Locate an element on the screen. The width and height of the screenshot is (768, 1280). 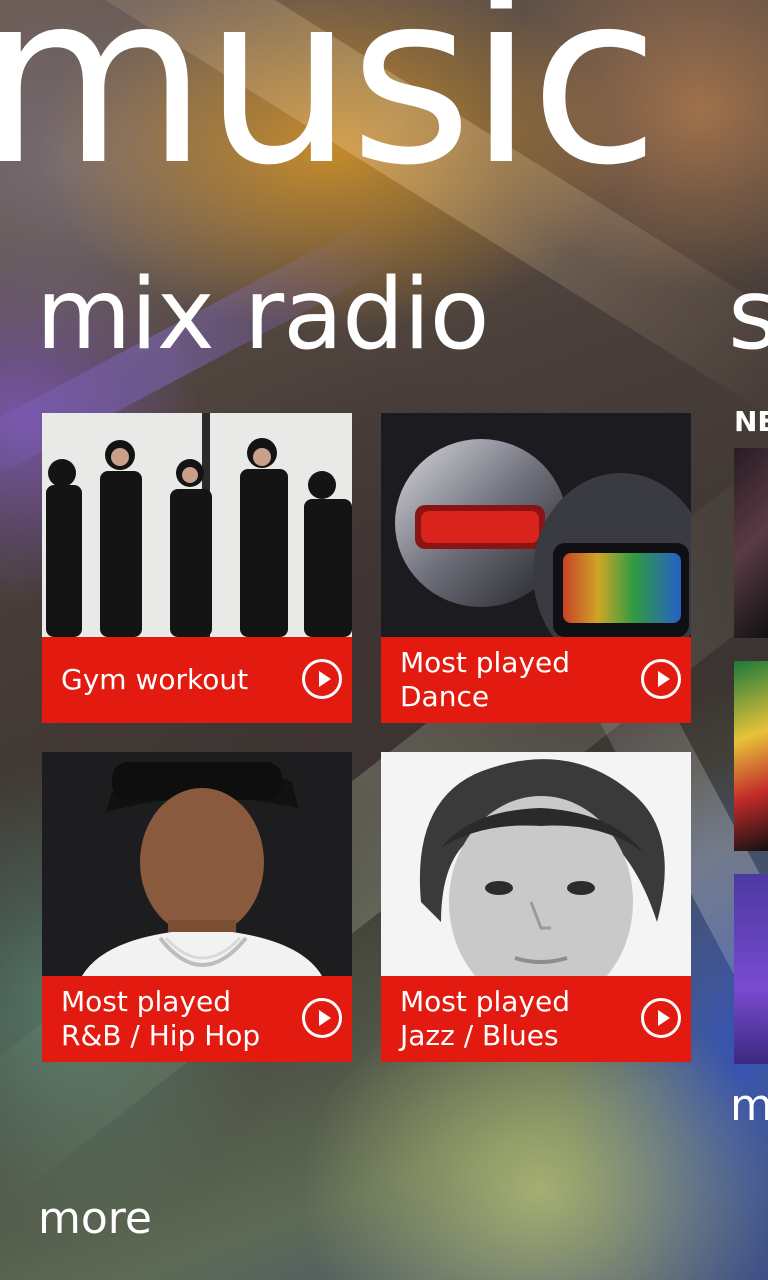
next-section-header-peek: NE is located at coordinates (751, 421).